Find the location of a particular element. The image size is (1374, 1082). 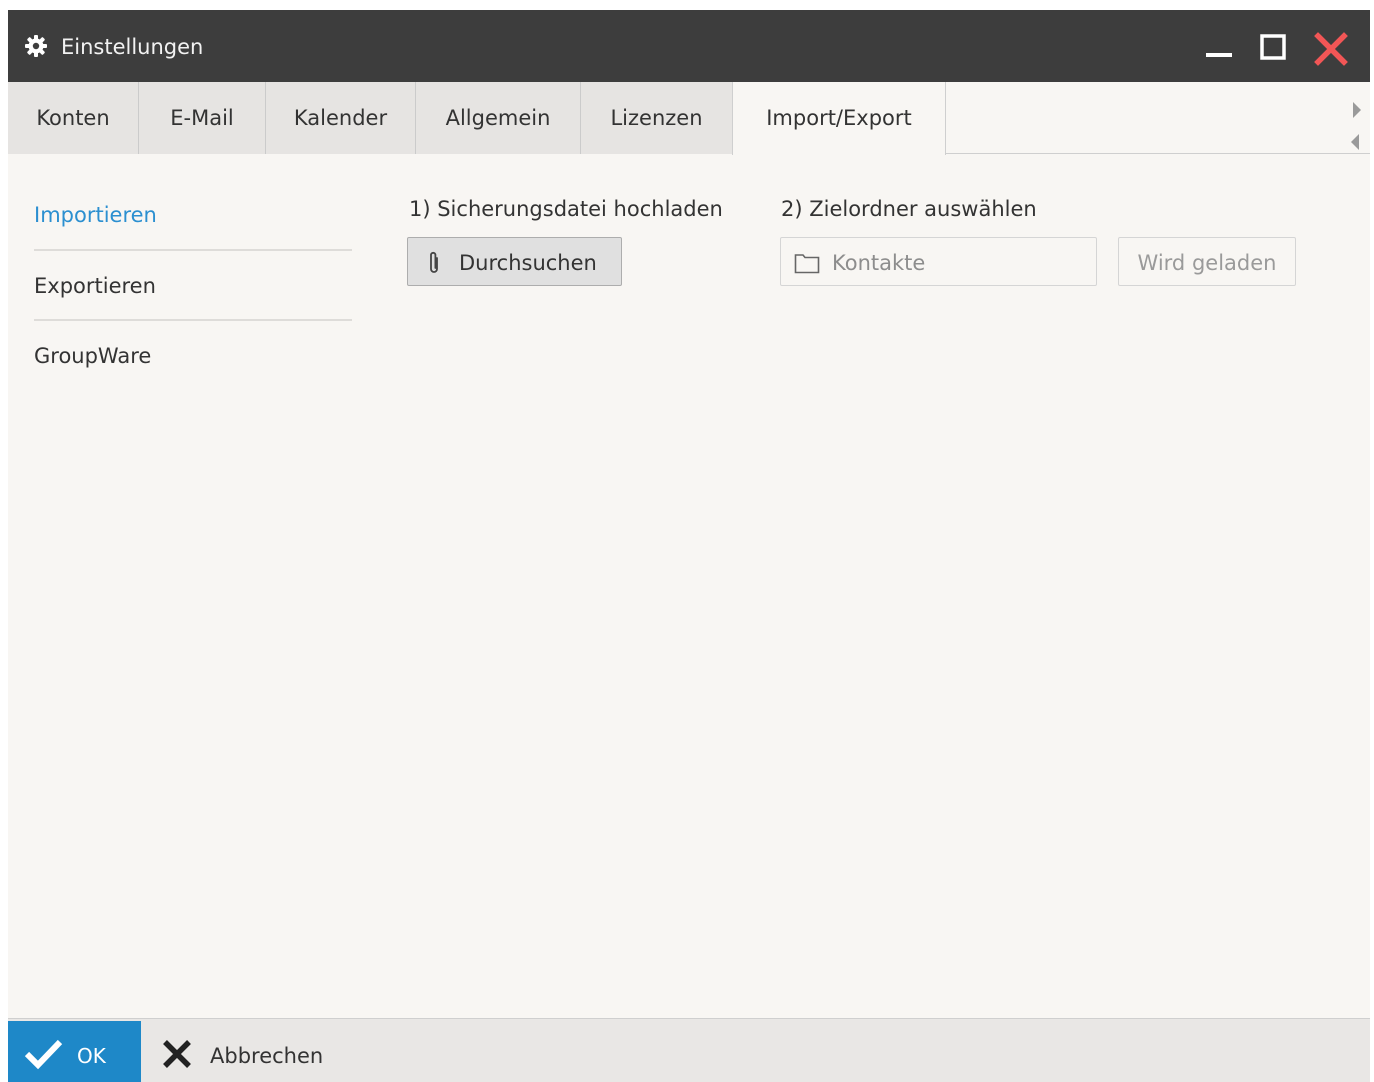

close-button is located at coordinates (1331, 49).